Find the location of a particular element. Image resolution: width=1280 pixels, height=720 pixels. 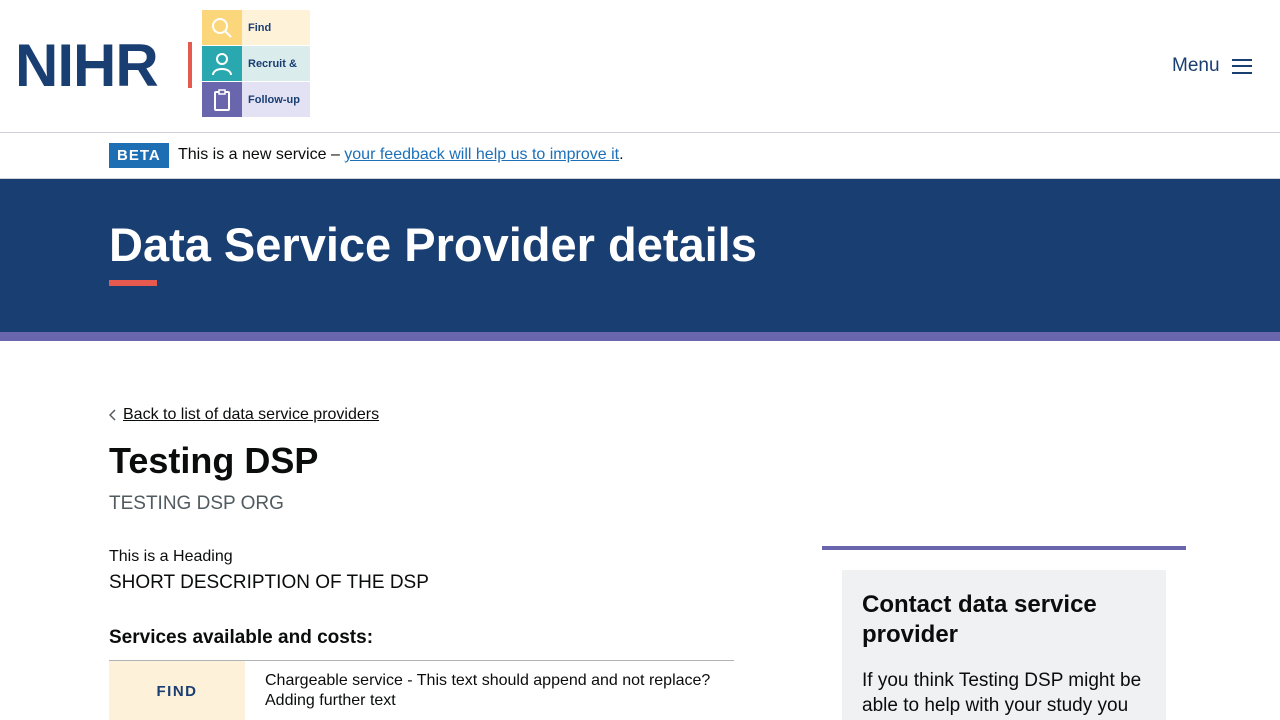

back-link: Back to list of data service providers is located at coordinates (244, 415).